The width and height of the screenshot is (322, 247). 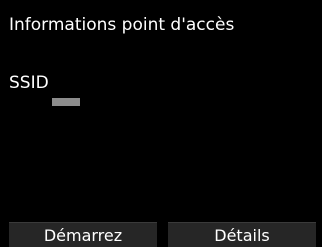 I want to click on ssid-label: SSID, so click(x=29, y=83).